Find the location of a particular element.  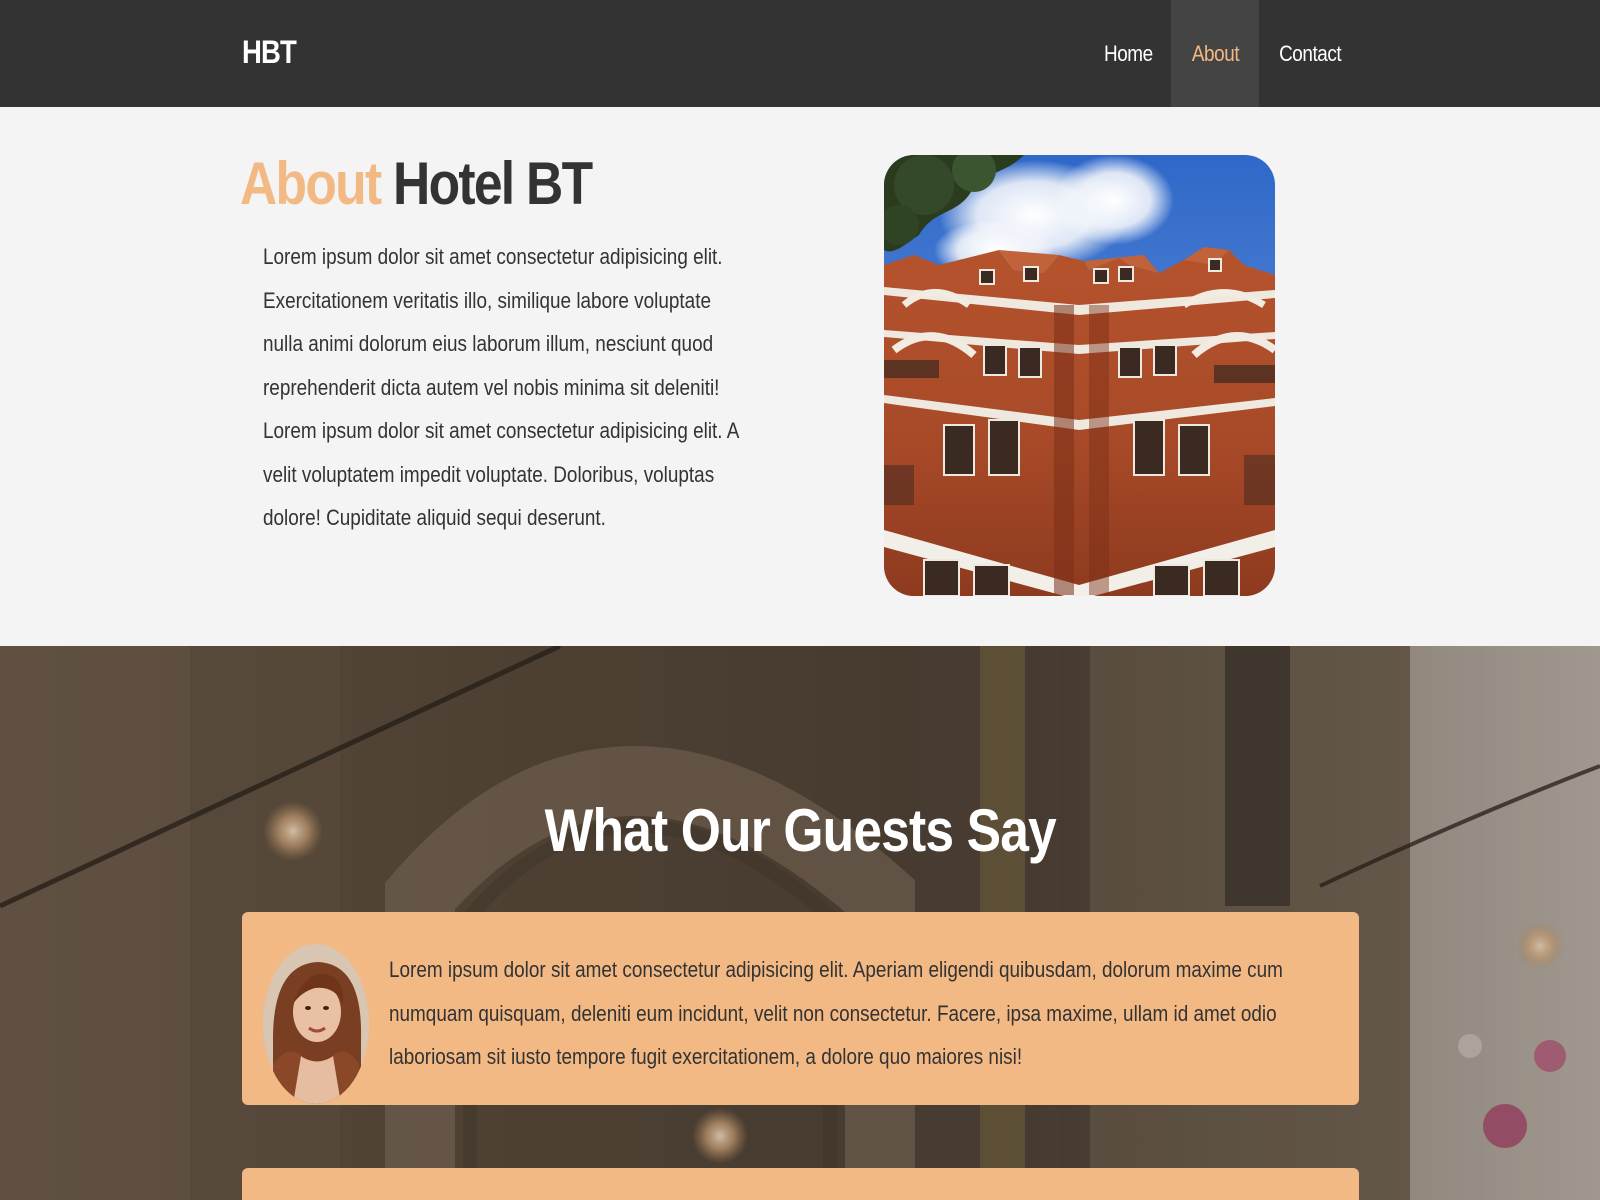

nav-link-about-label: About is located at coordinates (1215, 53).